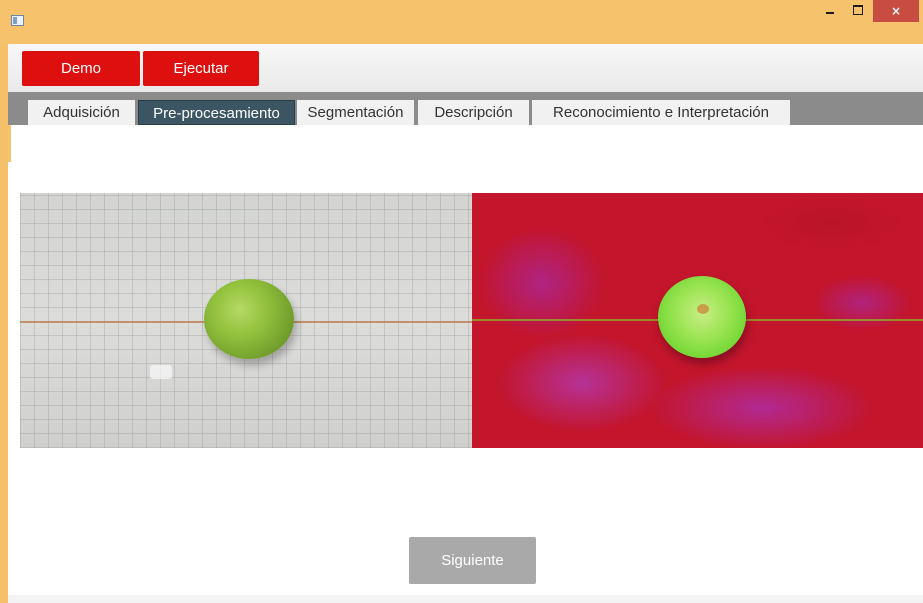 The height and width of the screenshot is (603, 923). What do you see at coordinates (461, 22) in the screenshot?
I see `title-bar: ×` at bounding box center [461, 22].